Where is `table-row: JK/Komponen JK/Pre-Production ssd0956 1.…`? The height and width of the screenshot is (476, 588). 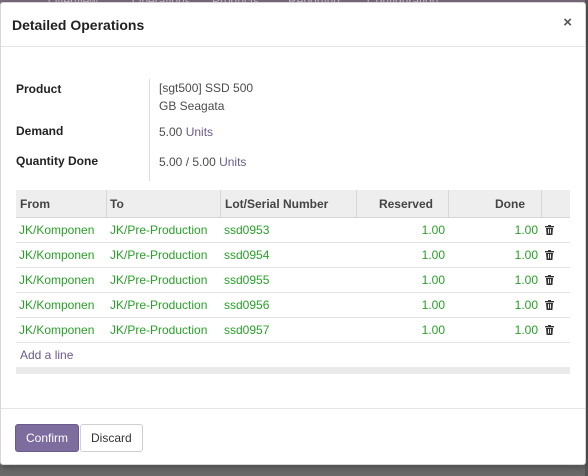
table-row: JK/Komponen JK/Pre-Production ssd0956 1.… is located at coordinates (293, 305).